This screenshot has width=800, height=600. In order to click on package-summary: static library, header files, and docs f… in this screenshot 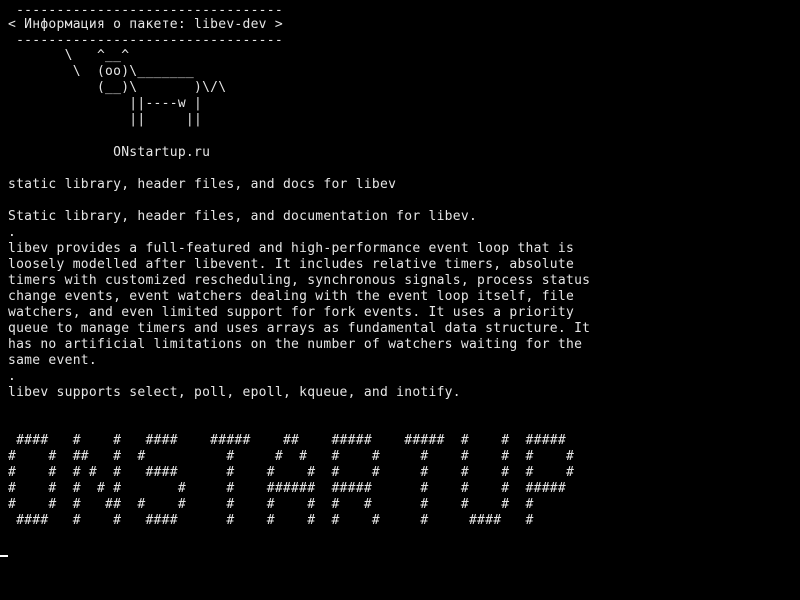, I will do `click(202, 184)`.